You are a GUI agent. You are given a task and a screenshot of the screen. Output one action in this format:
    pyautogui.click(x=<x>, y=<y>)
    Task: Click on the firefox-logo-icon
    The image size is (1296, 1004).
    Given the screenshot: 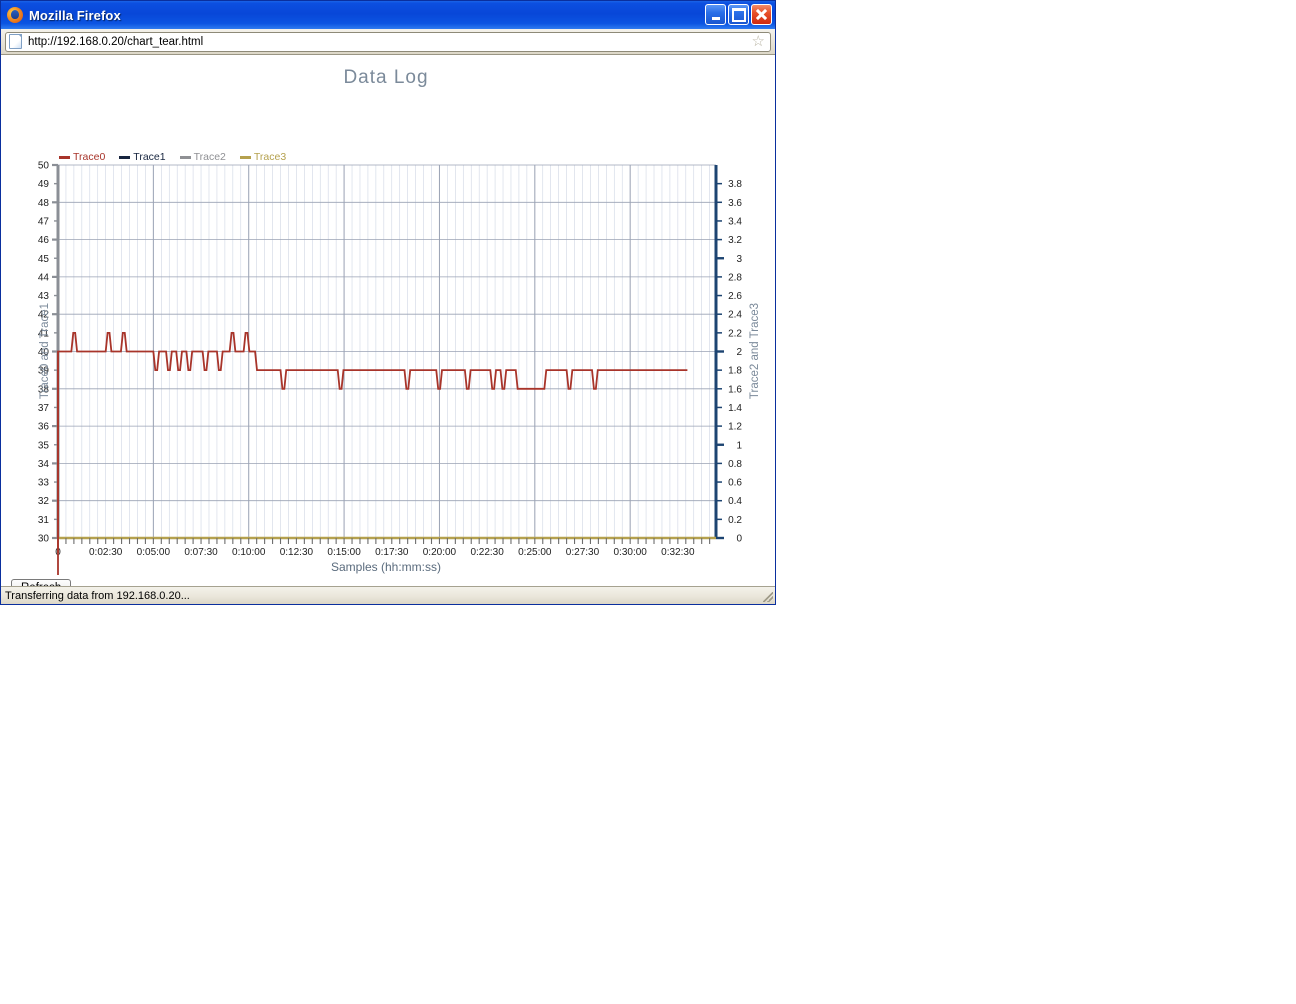 What is the action you would take?
    pyautogui.click(x=15, y=15)
    